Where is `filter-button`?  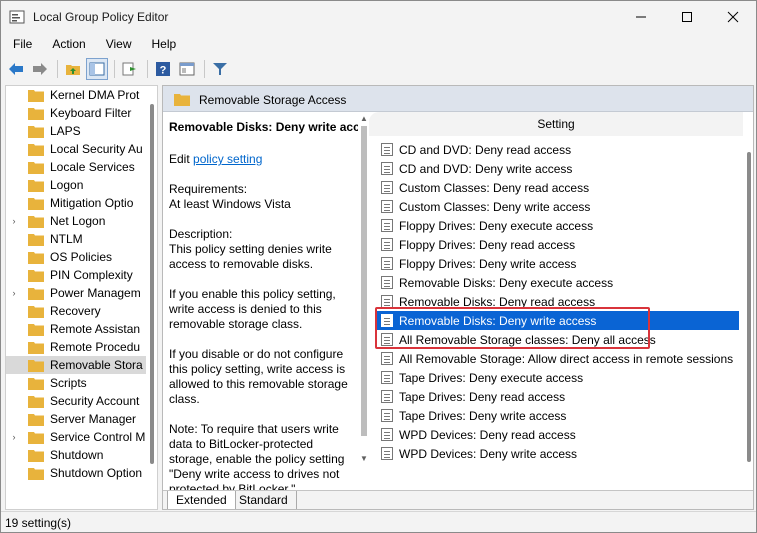
filter-button is located at coordinates (220, 69).